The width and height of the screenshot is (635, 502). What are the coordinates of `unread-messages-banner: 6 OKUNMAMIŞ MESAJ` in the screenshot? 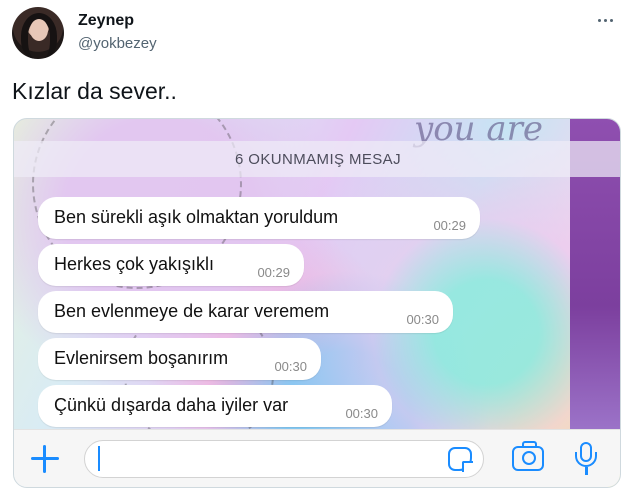 It's located at (317, 159).